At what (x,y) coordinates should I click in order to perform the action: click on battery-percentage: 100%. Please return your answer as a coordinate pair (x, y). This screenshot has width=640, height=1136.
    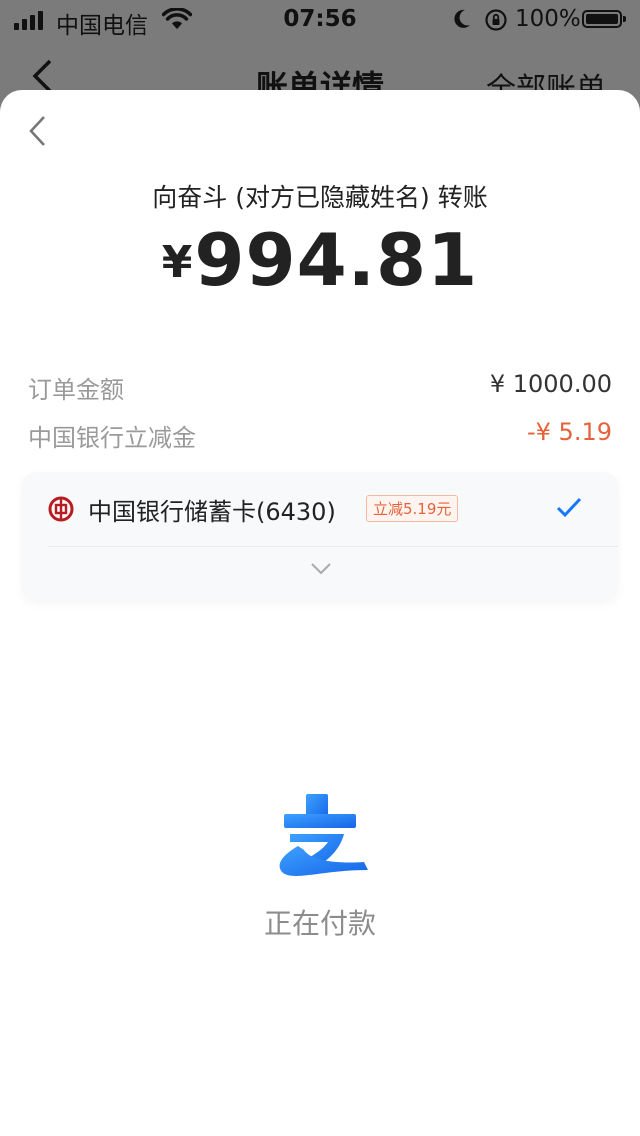
    Looking at the image, I should click on (548, 19).